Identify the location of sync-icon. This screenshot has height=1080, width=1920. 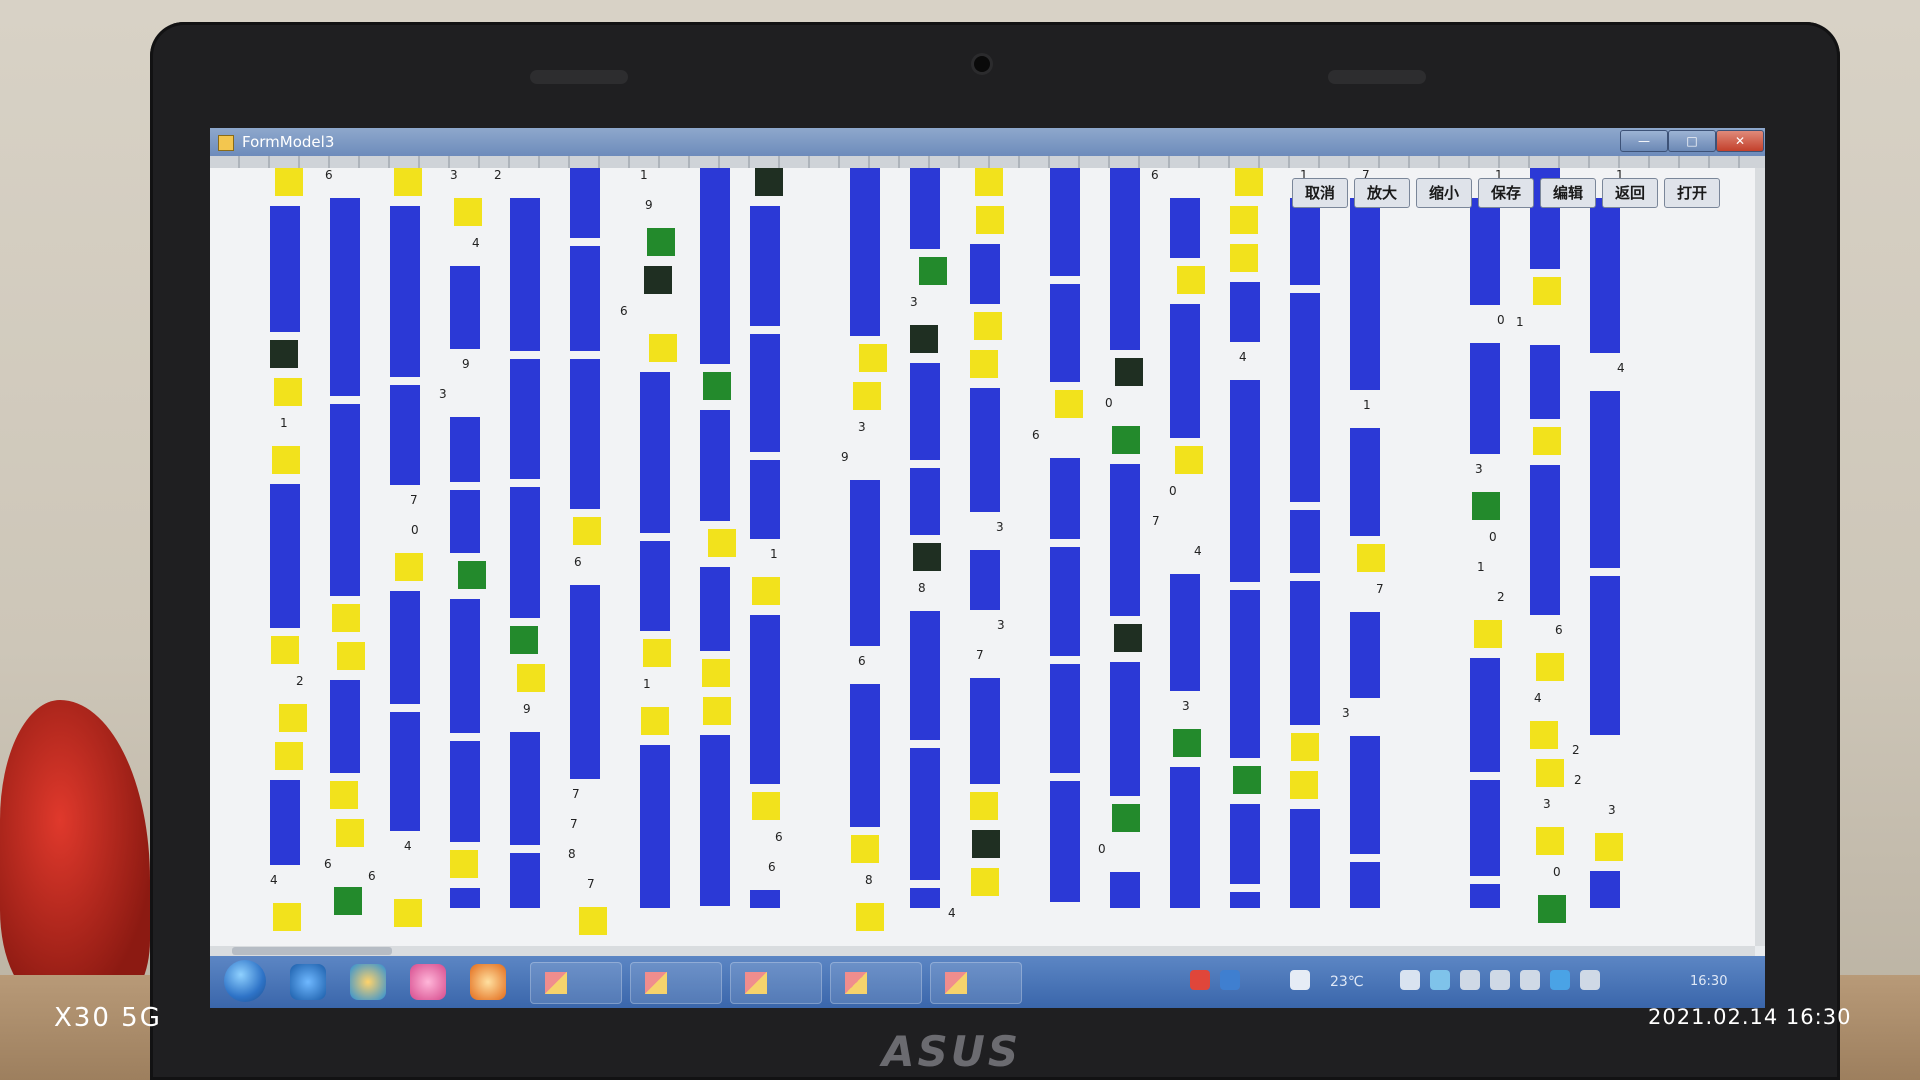
(1560, 980).